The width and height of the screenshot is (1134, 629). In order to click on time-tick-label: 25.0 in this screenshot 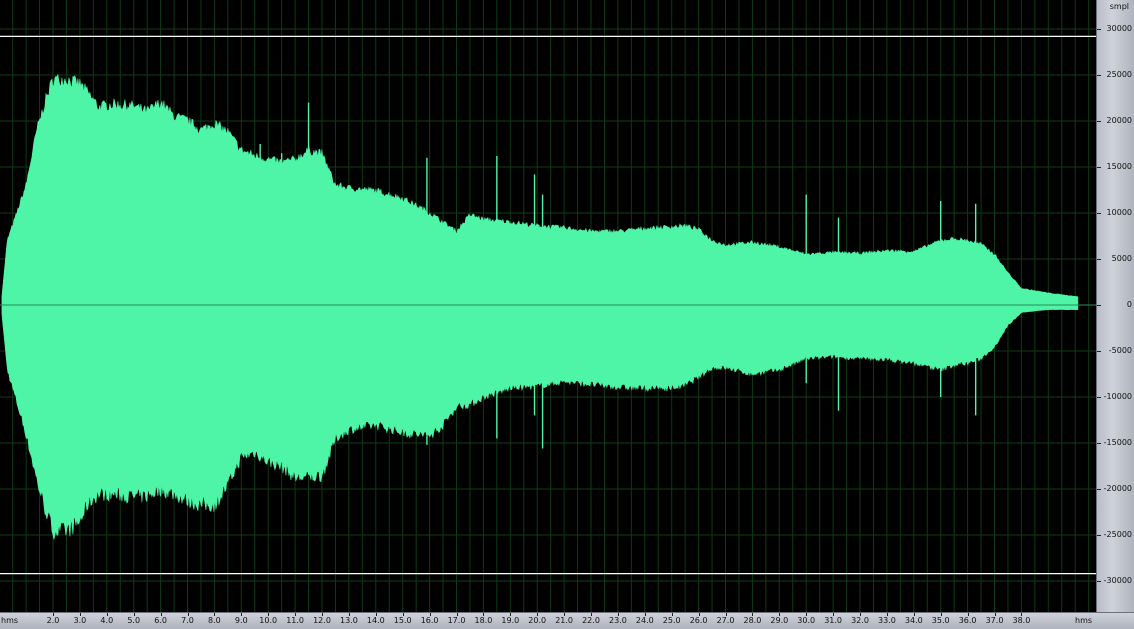, I will do `click(671, 620)`.